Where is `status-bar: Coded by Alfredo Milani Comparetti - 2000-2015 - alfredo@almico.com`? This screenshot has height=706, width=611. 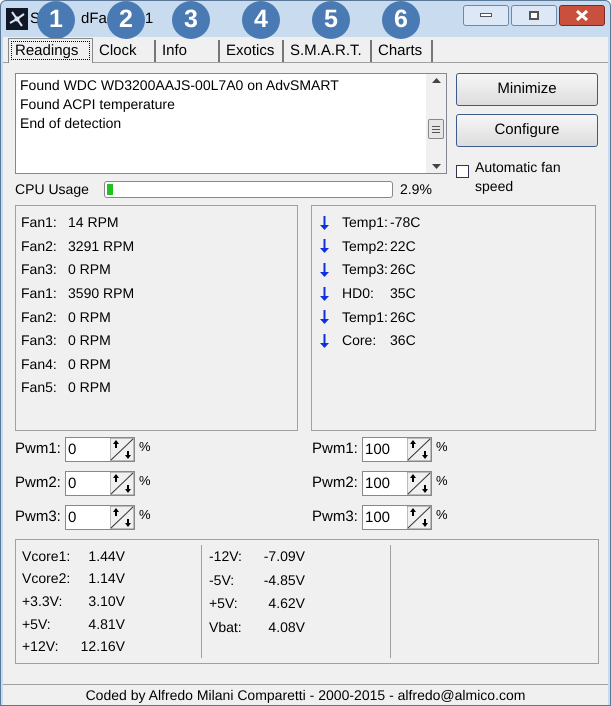 status-bar: Coded by Alfredo Milani Comparetti - 2000-2015 - alfredo@almico.com is located at coordinates (305, 694).